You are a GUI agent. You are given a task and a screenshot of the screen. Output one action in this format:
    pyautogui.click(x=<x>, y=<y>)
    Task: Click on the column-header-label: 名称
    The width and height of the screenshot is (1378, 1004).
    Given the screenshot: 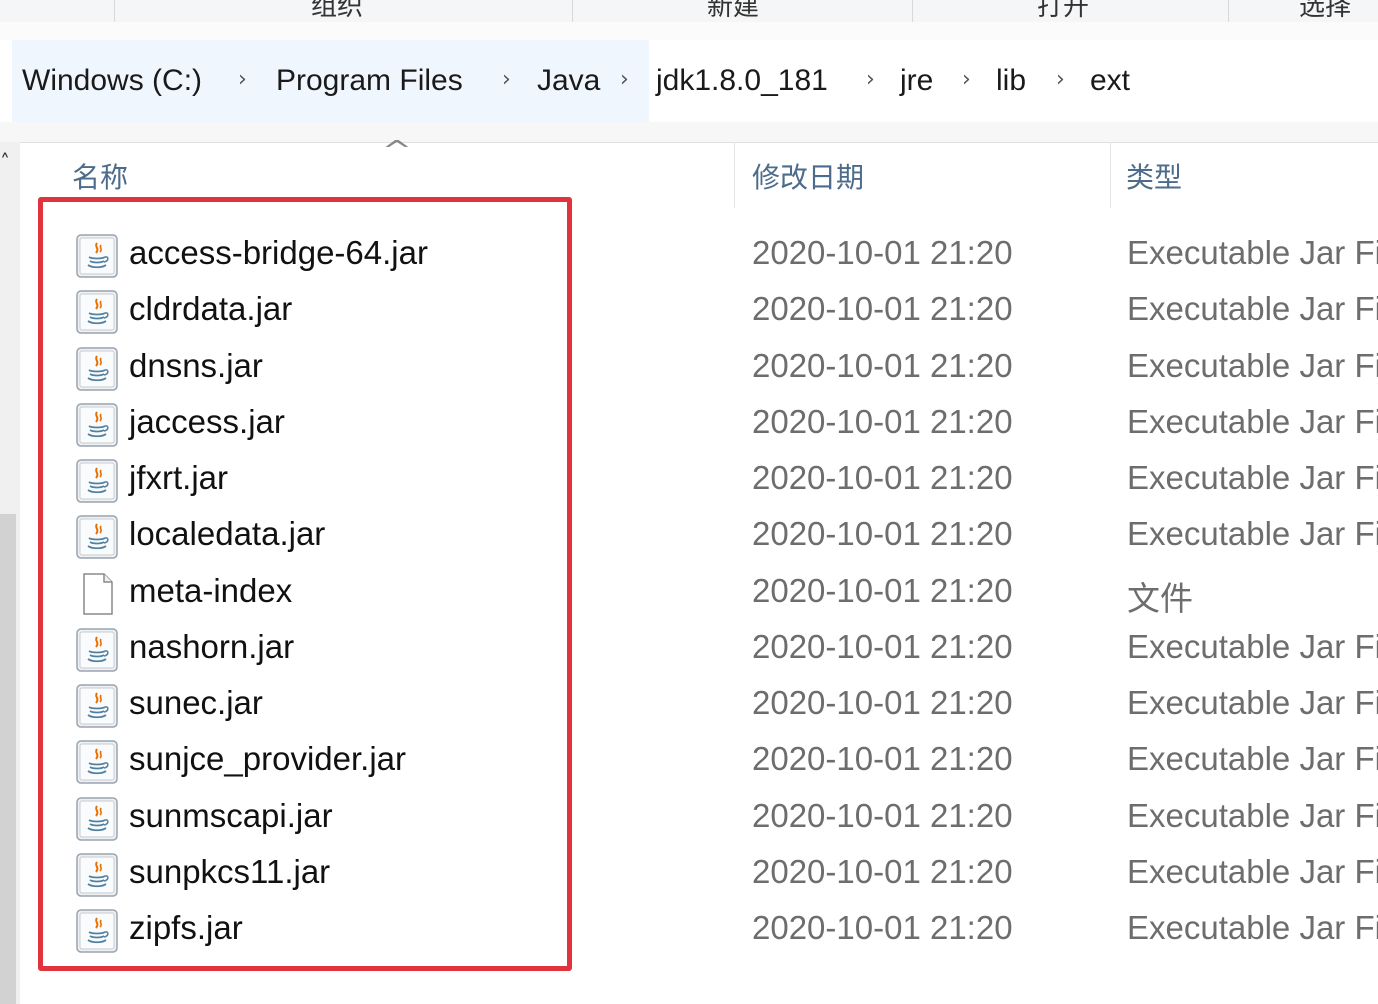 What is the action you would take?
    pyautogui.click(x=100, y=177)
    